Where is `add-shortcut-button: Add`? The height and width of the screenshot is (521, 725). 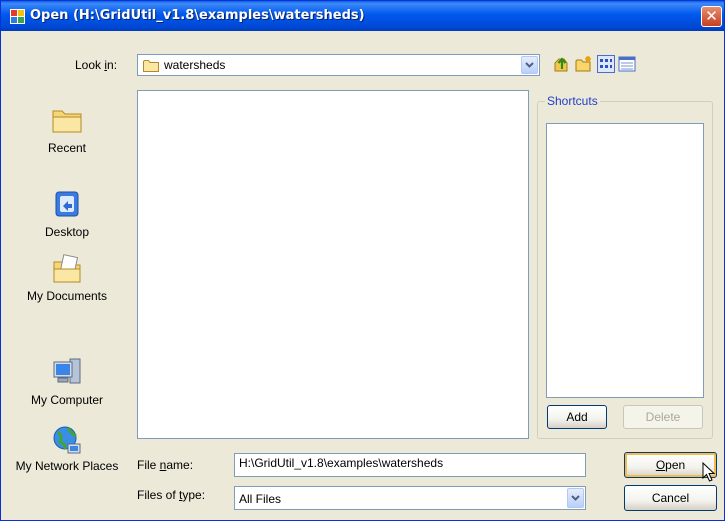 add-shortcut-button: Add is located at coordinates (577, 417).